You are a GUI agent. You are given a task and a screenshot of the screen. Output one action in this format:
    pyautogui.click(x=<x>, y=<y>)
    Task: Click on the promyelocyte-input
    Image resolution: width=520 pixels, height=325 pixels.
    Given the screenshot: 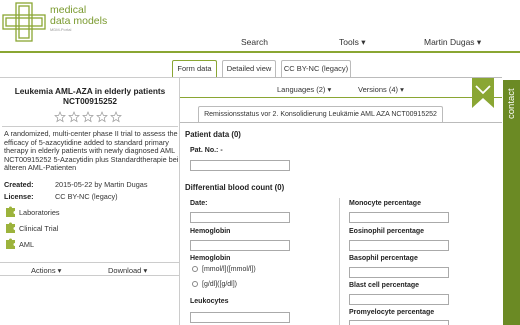 What is the action you would take?
    pyautogui.click(x=399, y=322)
    